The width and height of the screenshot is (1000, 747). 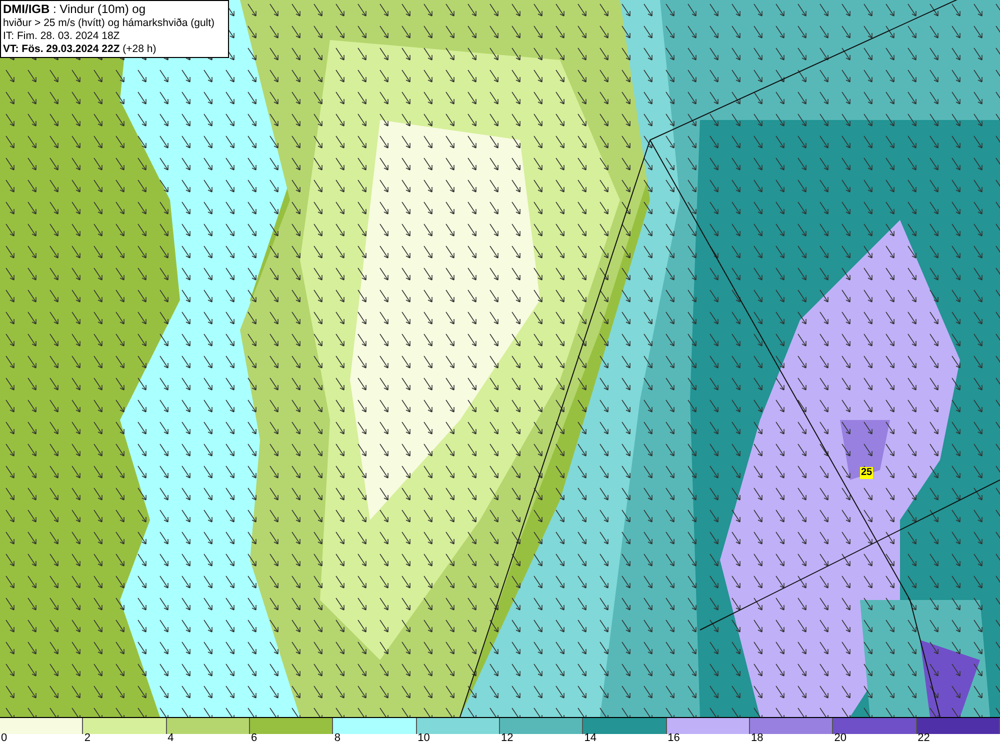 What do you see at coordinates (4, 738) in the screenshot?
I see `legend-label: 0` at bounding box center [4, 738].